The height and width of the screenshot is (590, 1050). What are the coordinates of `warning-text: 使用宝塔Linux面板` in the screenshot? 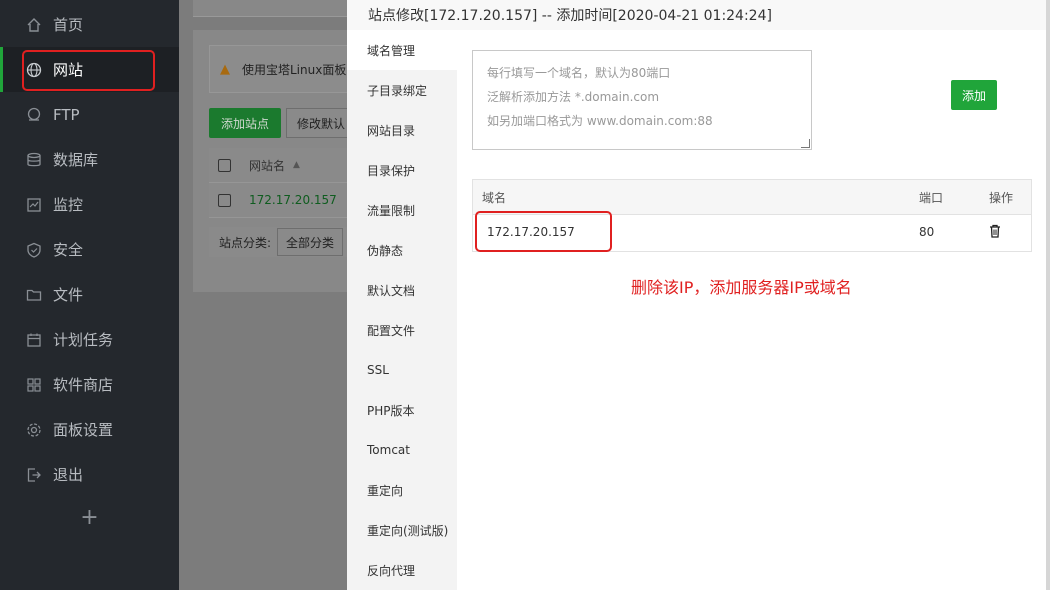 It's located at (294, 69).